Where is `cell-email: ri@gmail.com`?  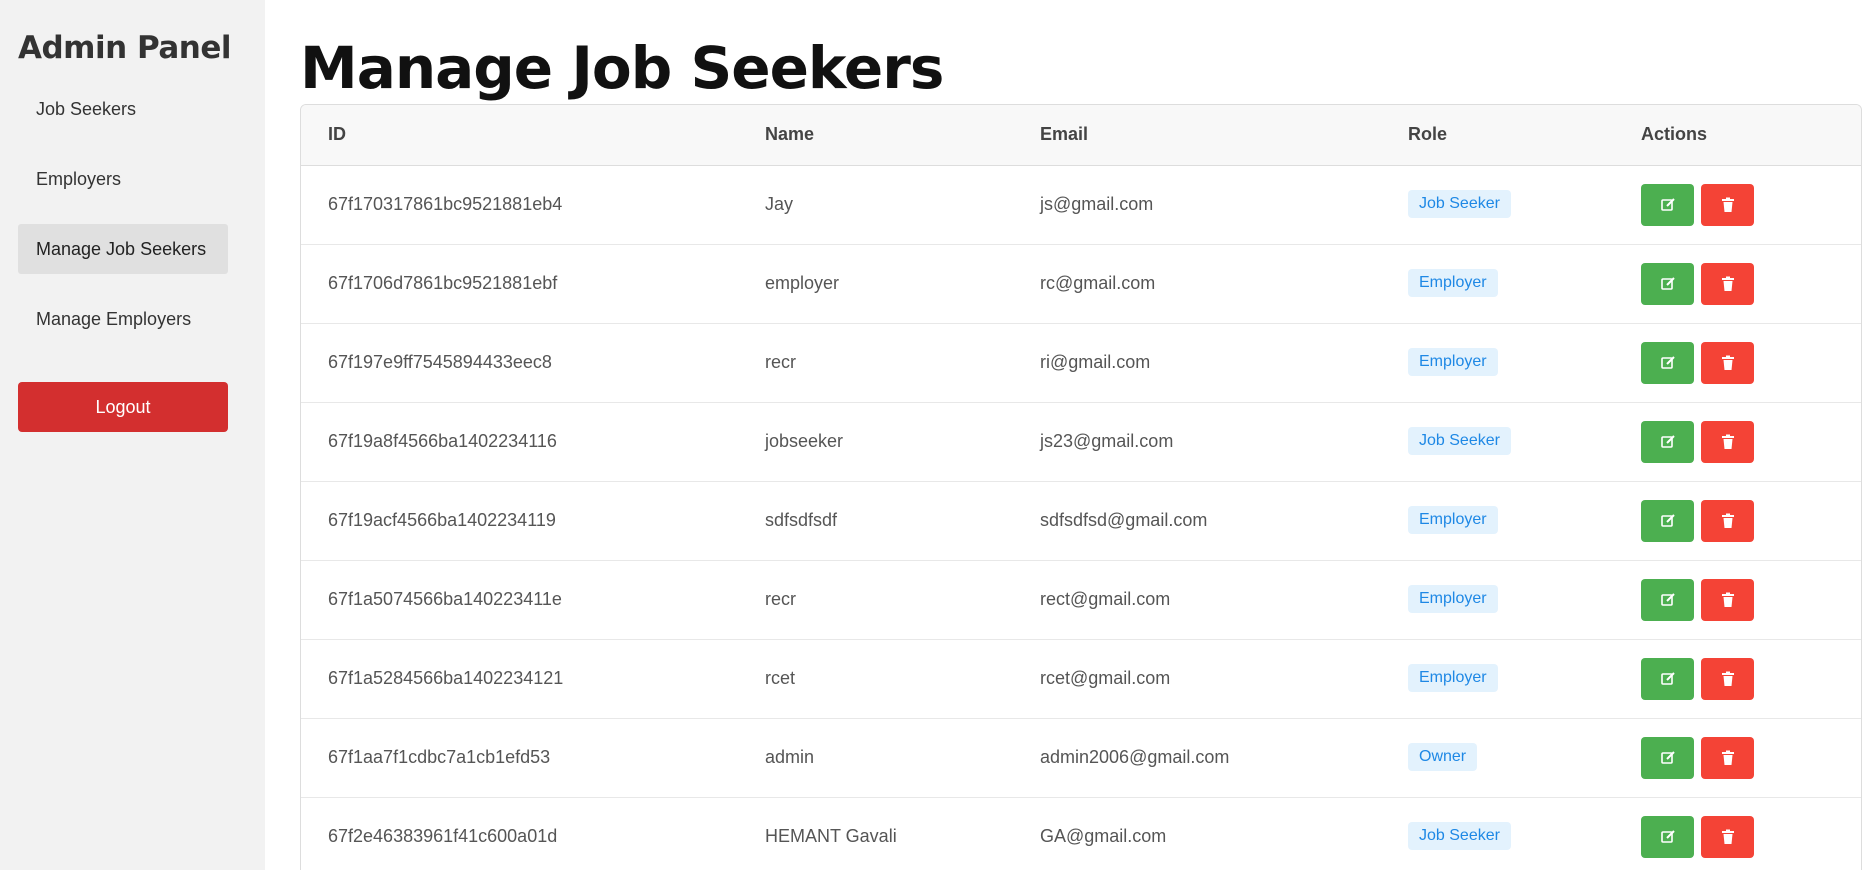
cell-email: ri@gmail.com is located at coordinates (1197, 363).